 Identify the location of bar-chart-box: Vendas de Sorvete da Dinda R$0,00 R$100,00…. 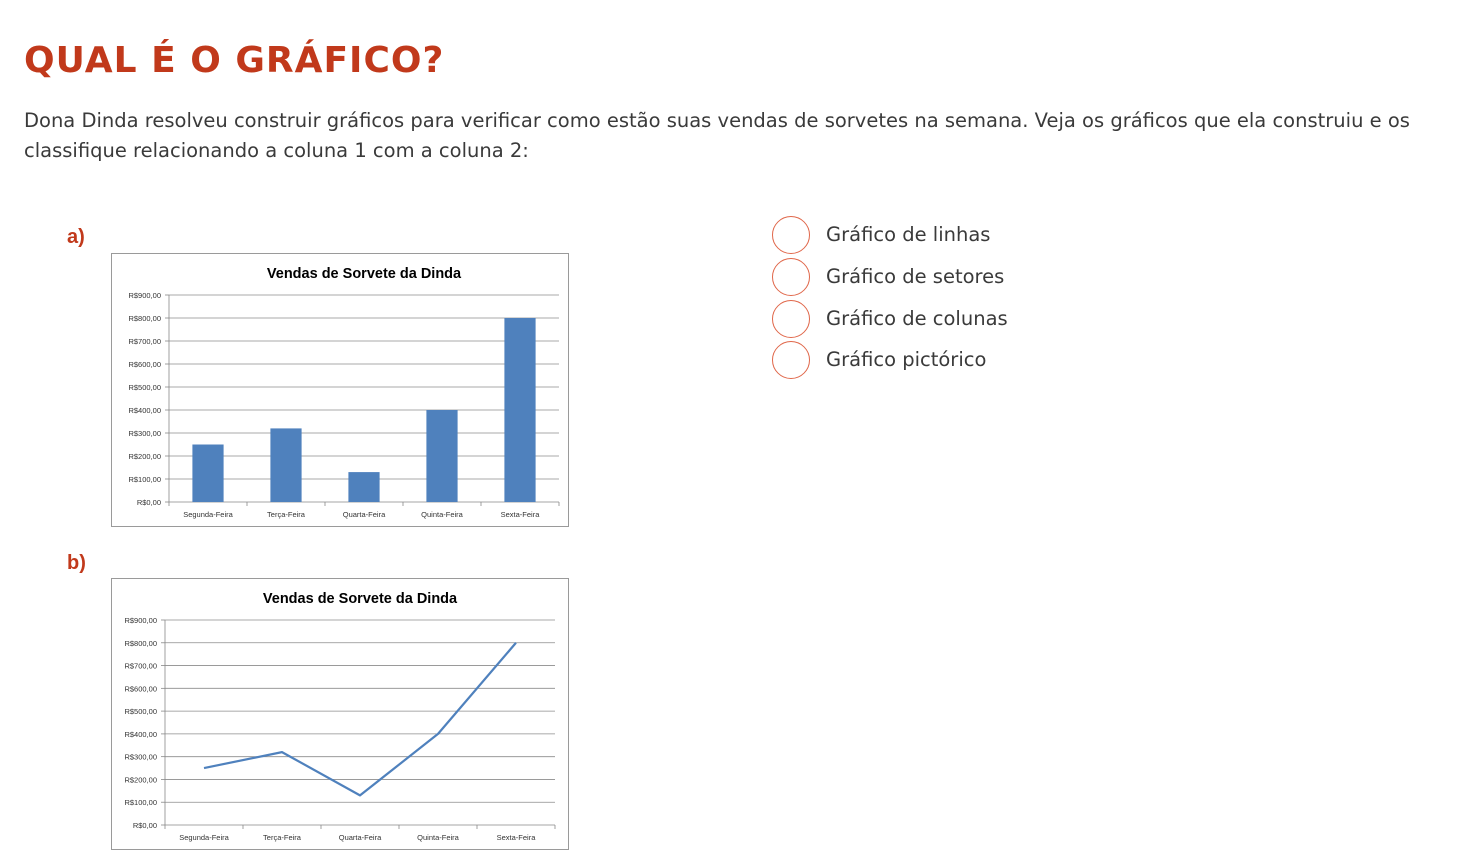
(340, 390).